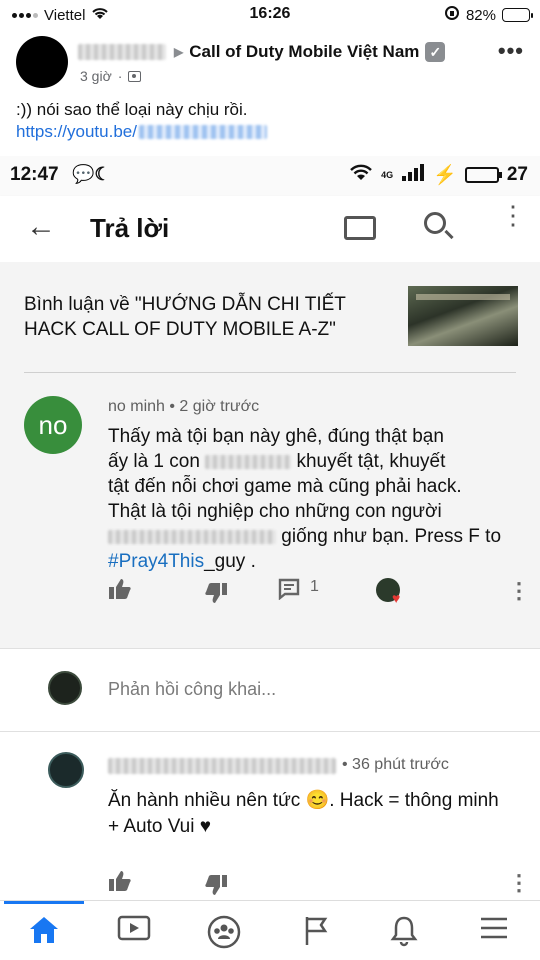  Describe the element at coordinates (404, 931) in the screenshot. I see `notifications-bell-icon` at that location.